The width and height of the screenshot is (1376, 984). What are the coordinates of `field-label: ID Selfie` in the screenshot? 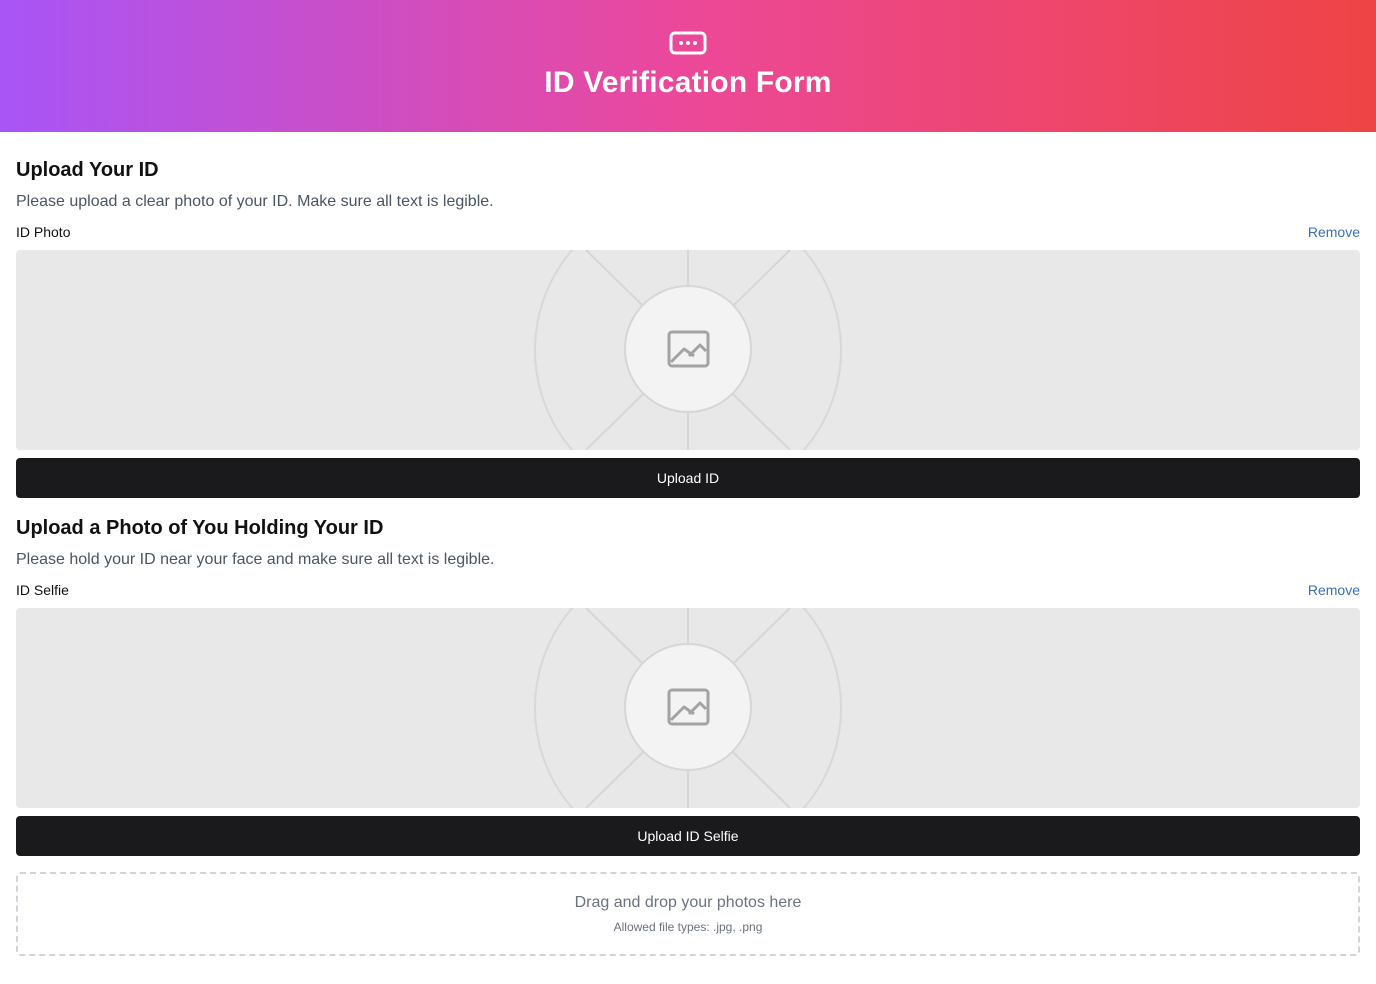 It's located at (42, 590).